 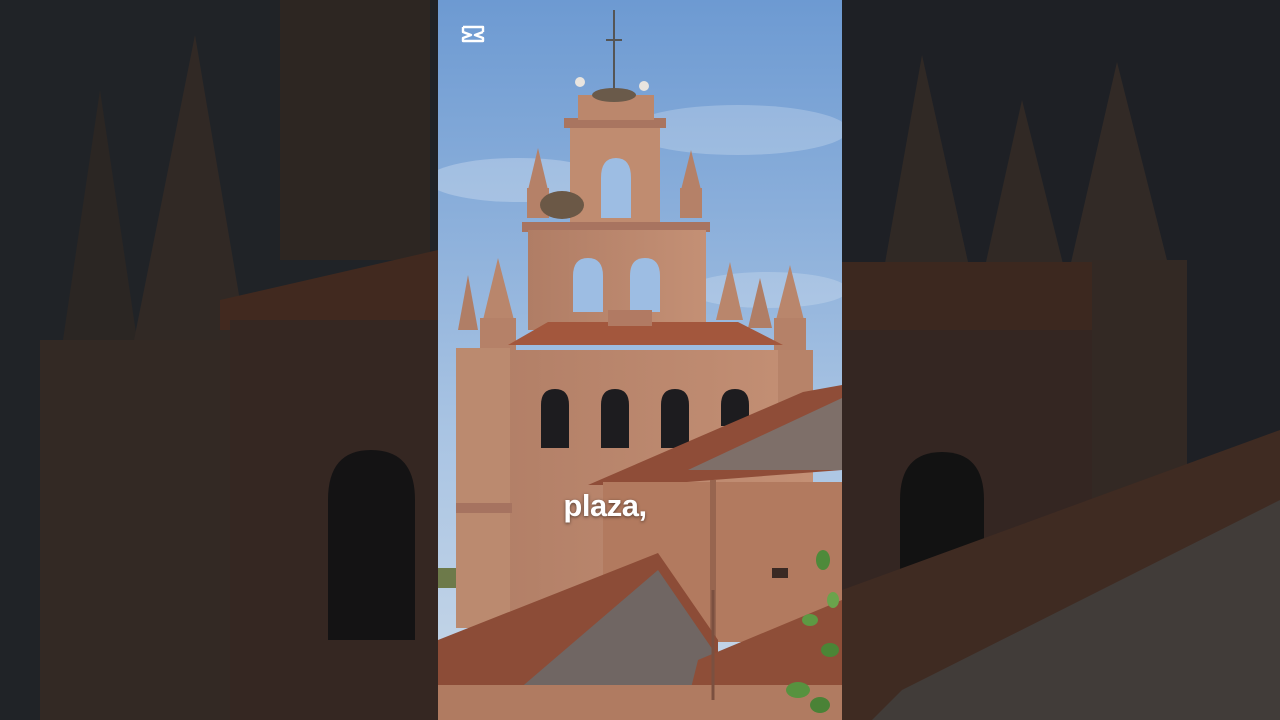 I want to click on capcut-logo-icon, so click(x=473, y=34).